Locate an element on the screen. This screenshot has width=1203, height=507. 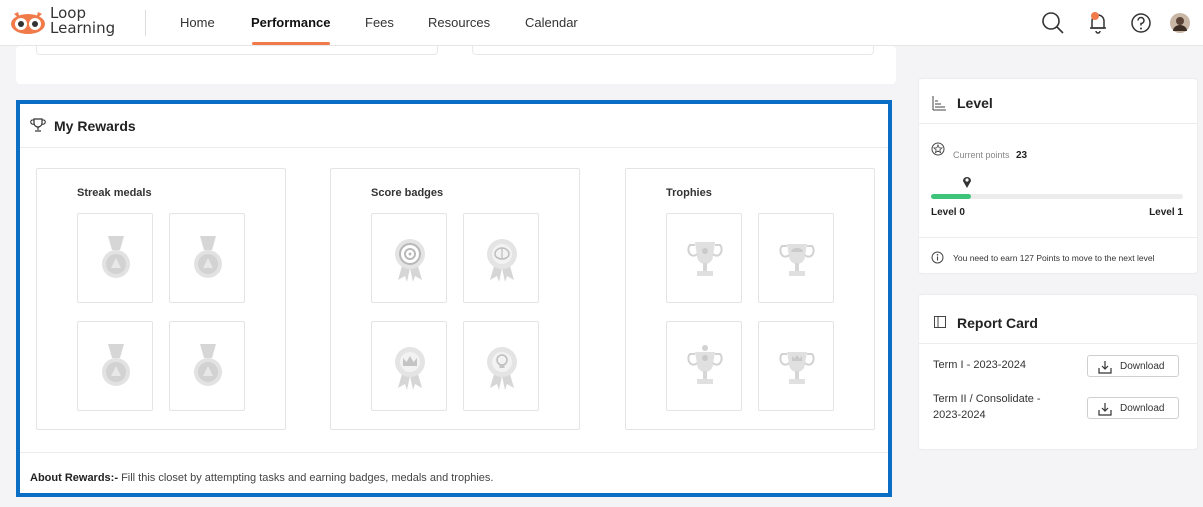
level-progress-track is located at coordinates (1057, 196).